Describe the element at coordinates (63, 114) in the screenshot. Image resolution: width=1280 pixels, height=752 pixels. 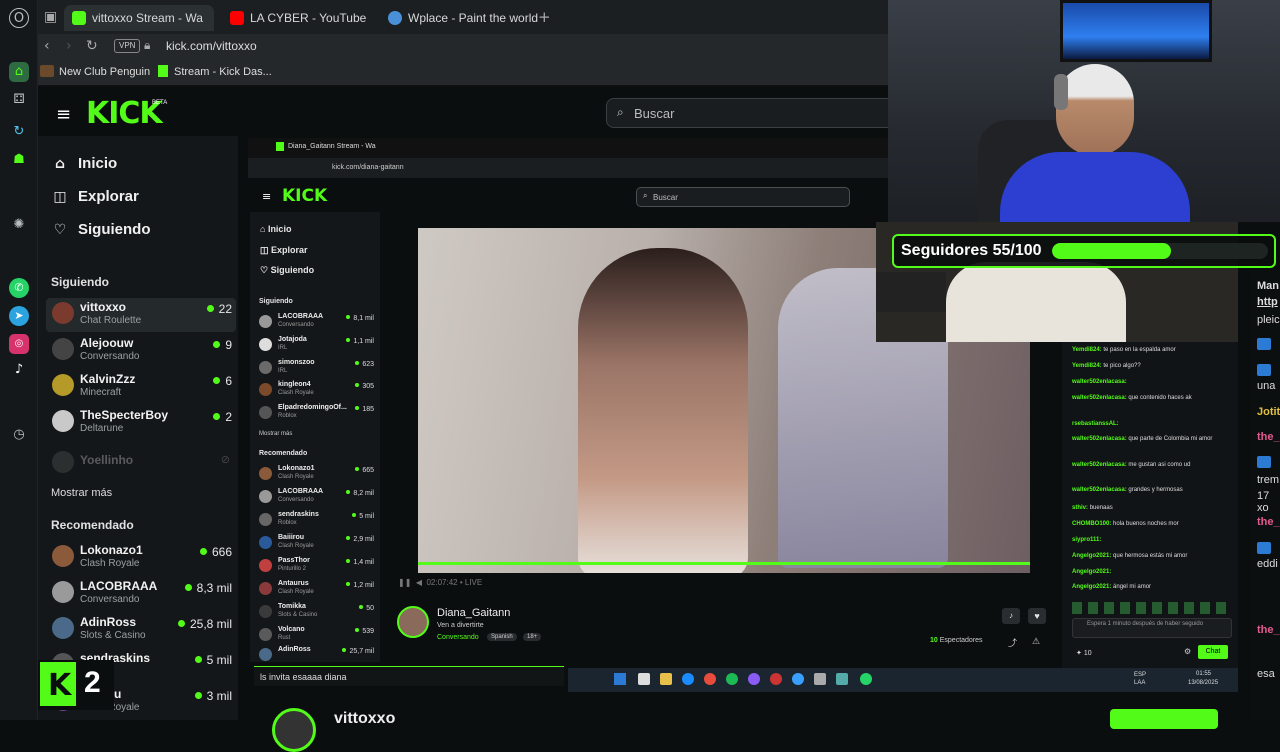
I see `hamburger-menu-icon: ≡` at that location.